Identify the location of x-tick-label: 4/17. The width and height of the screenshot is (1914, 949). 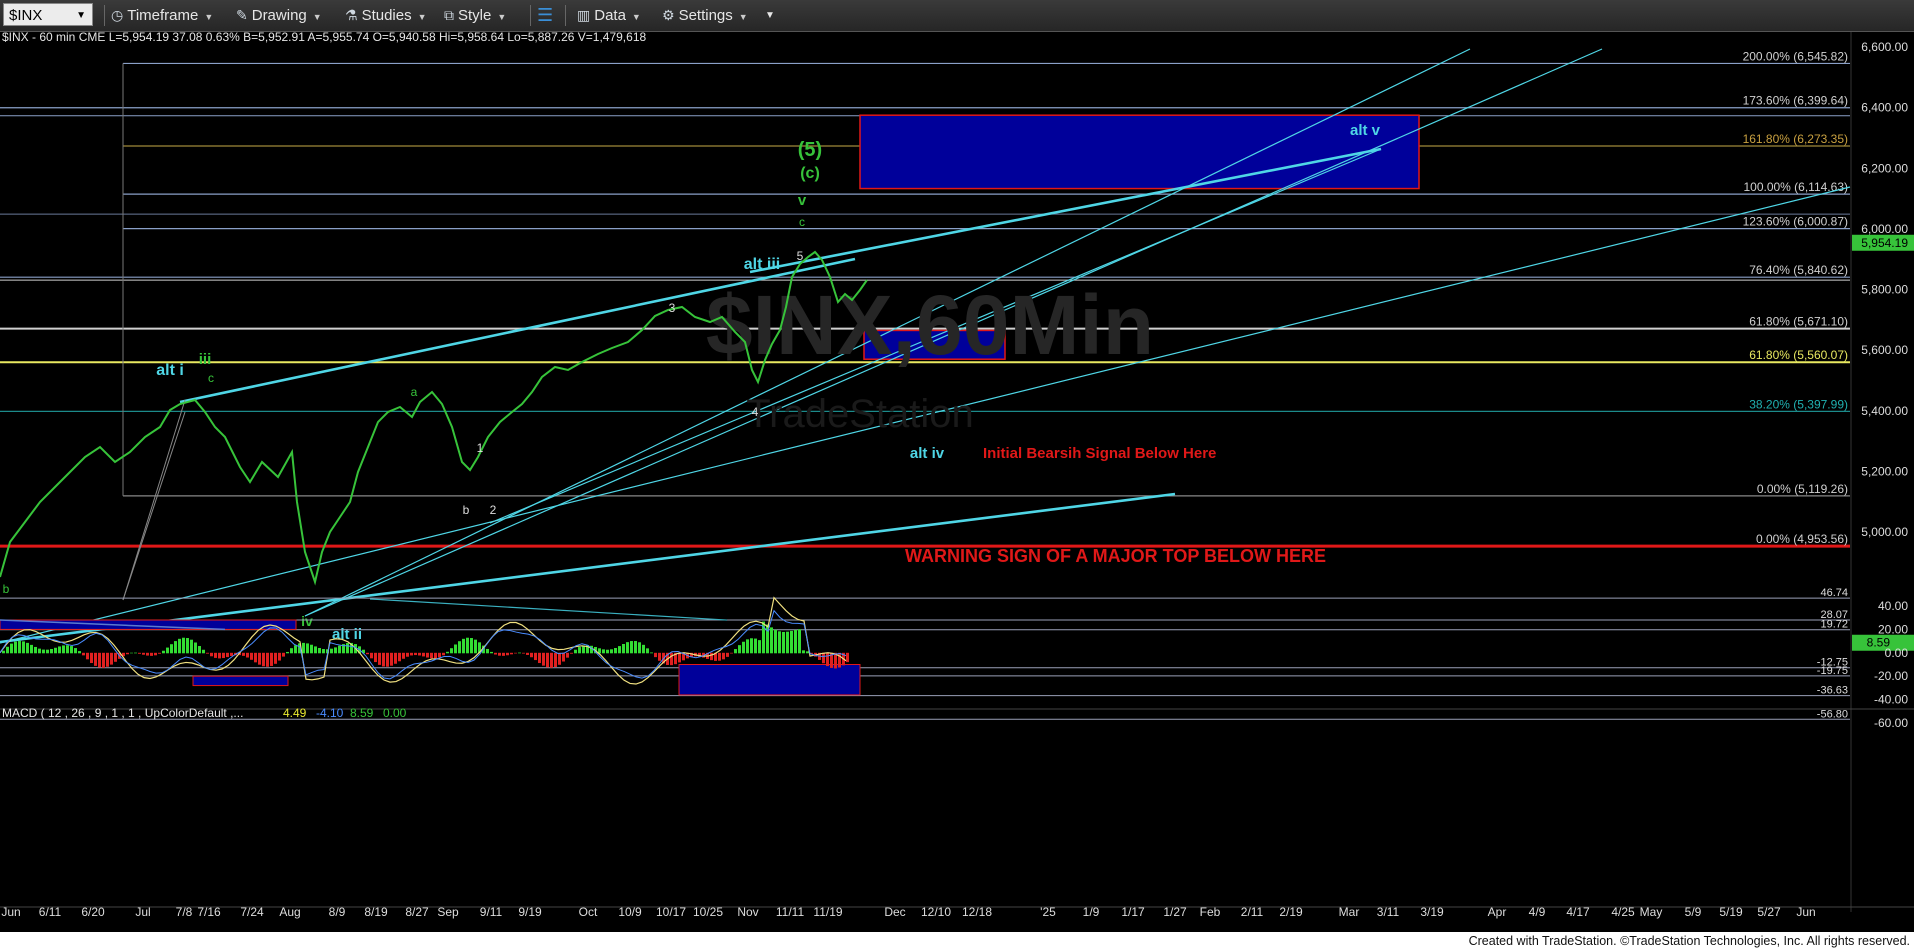
(1578, 912).